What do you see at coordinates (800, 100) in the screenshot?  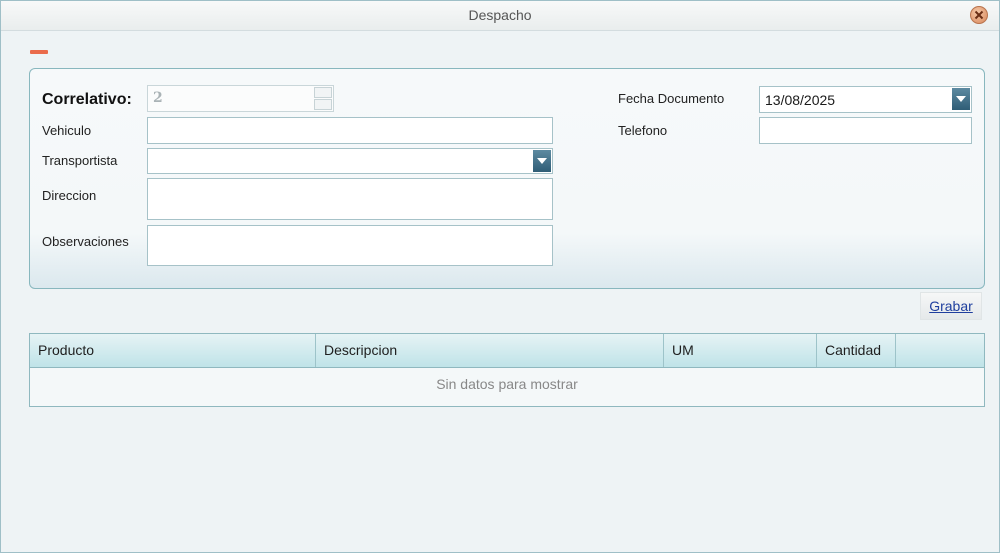 I see `fecha-value: 13/08/2025` at bounding box center [800, 100].